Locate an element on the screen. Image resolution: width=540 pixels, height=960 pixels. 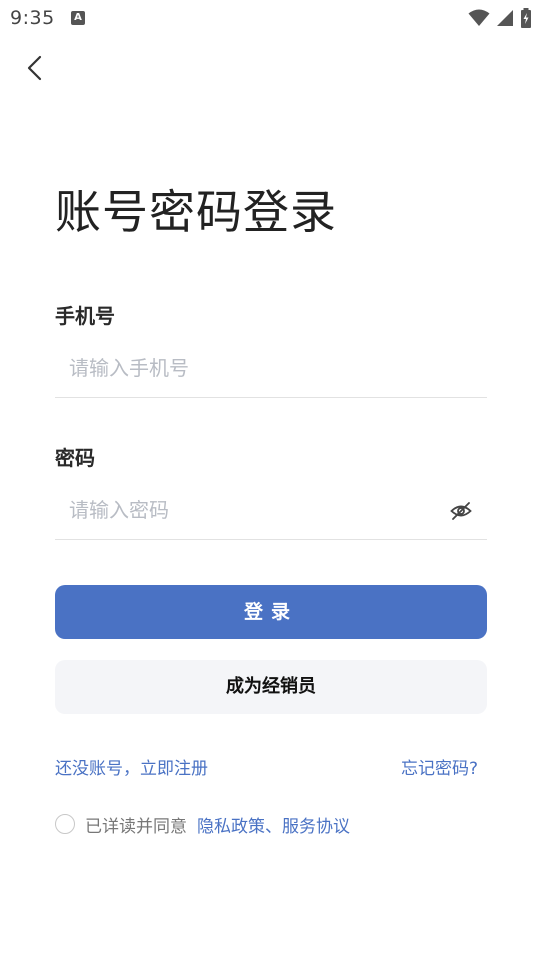
page-title: 账号密码登录 is located at coordinates (196, 212).